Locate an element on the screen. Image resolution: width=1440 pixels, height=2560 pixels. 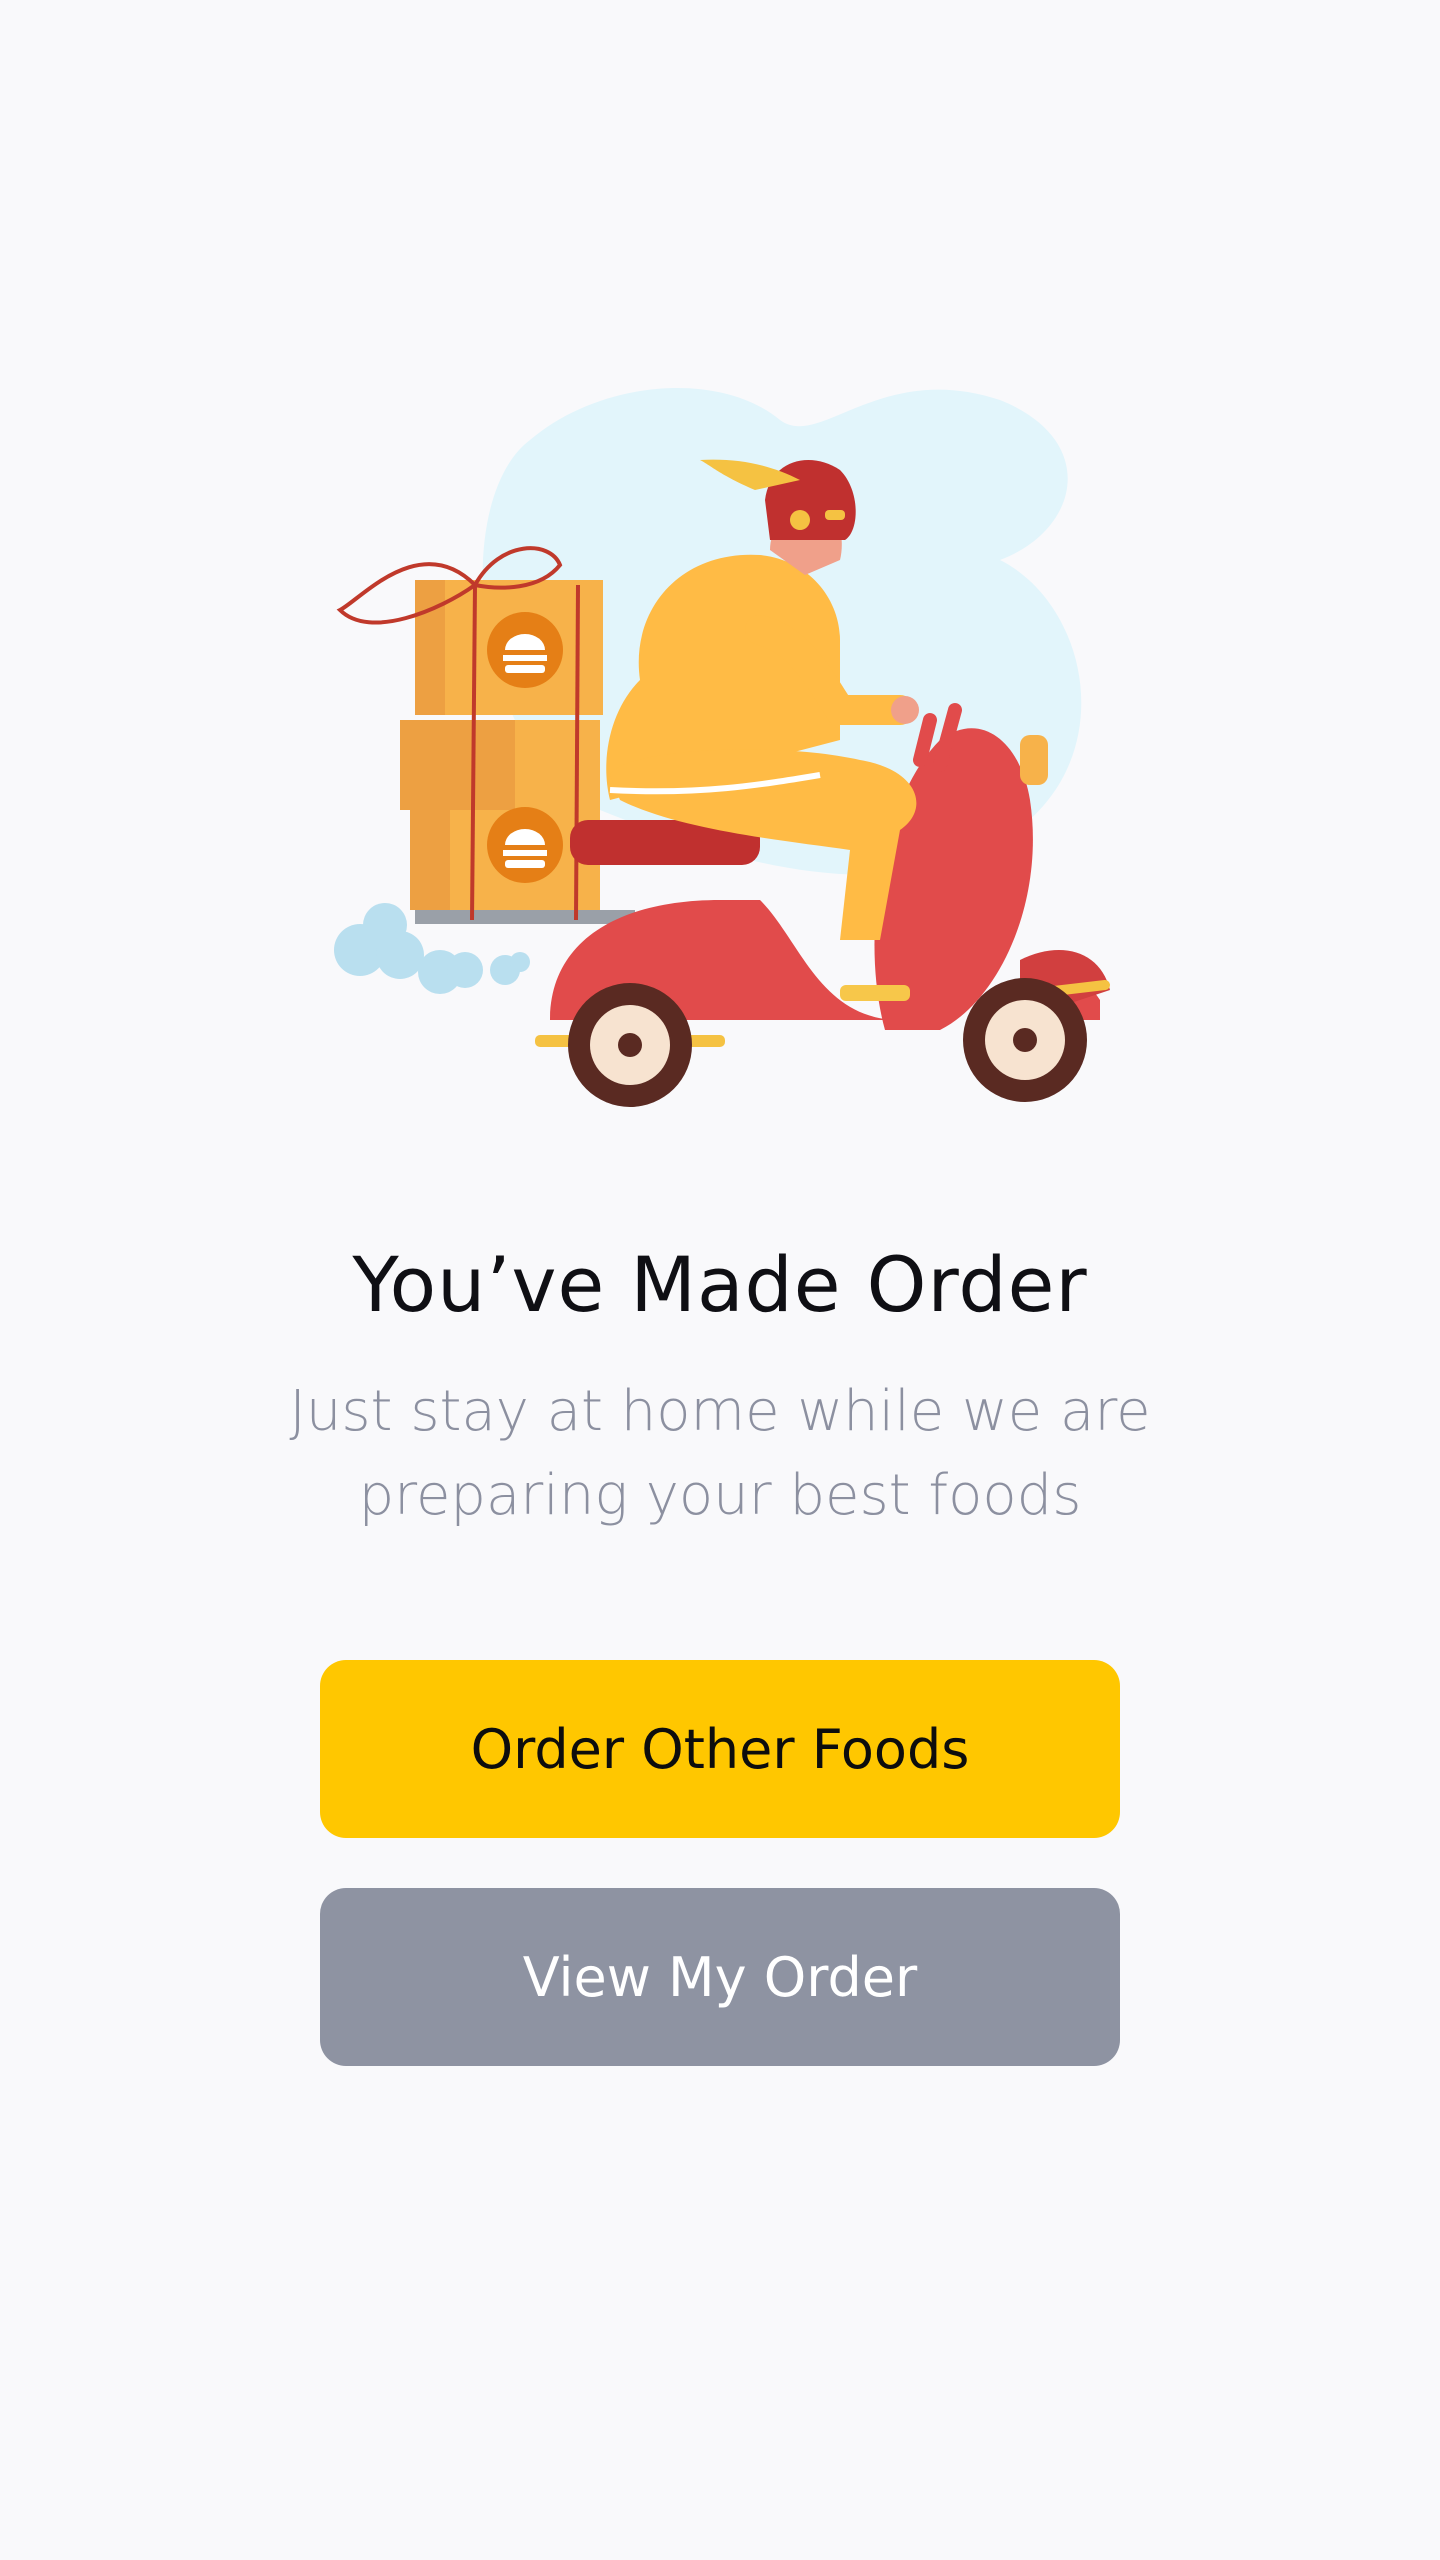
order-other-foods-button: Order Other Foods is located at coordinates (720, 1749).